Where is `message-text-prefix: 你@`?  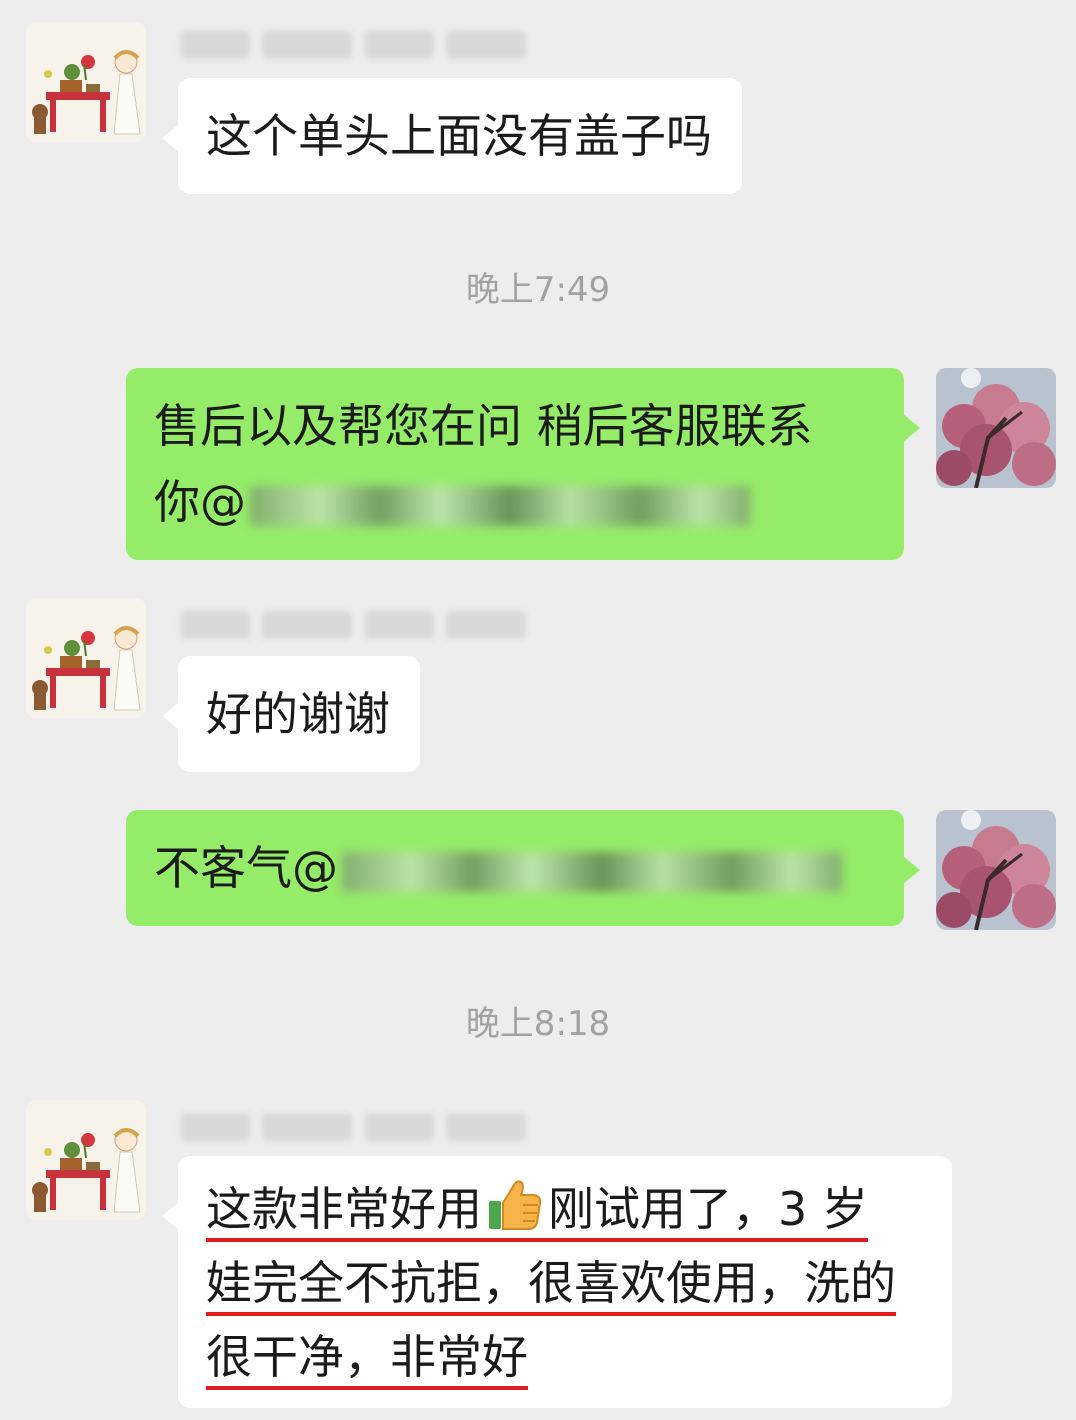
message-text-prefix: 你@ is located at coordinates (200, 502).